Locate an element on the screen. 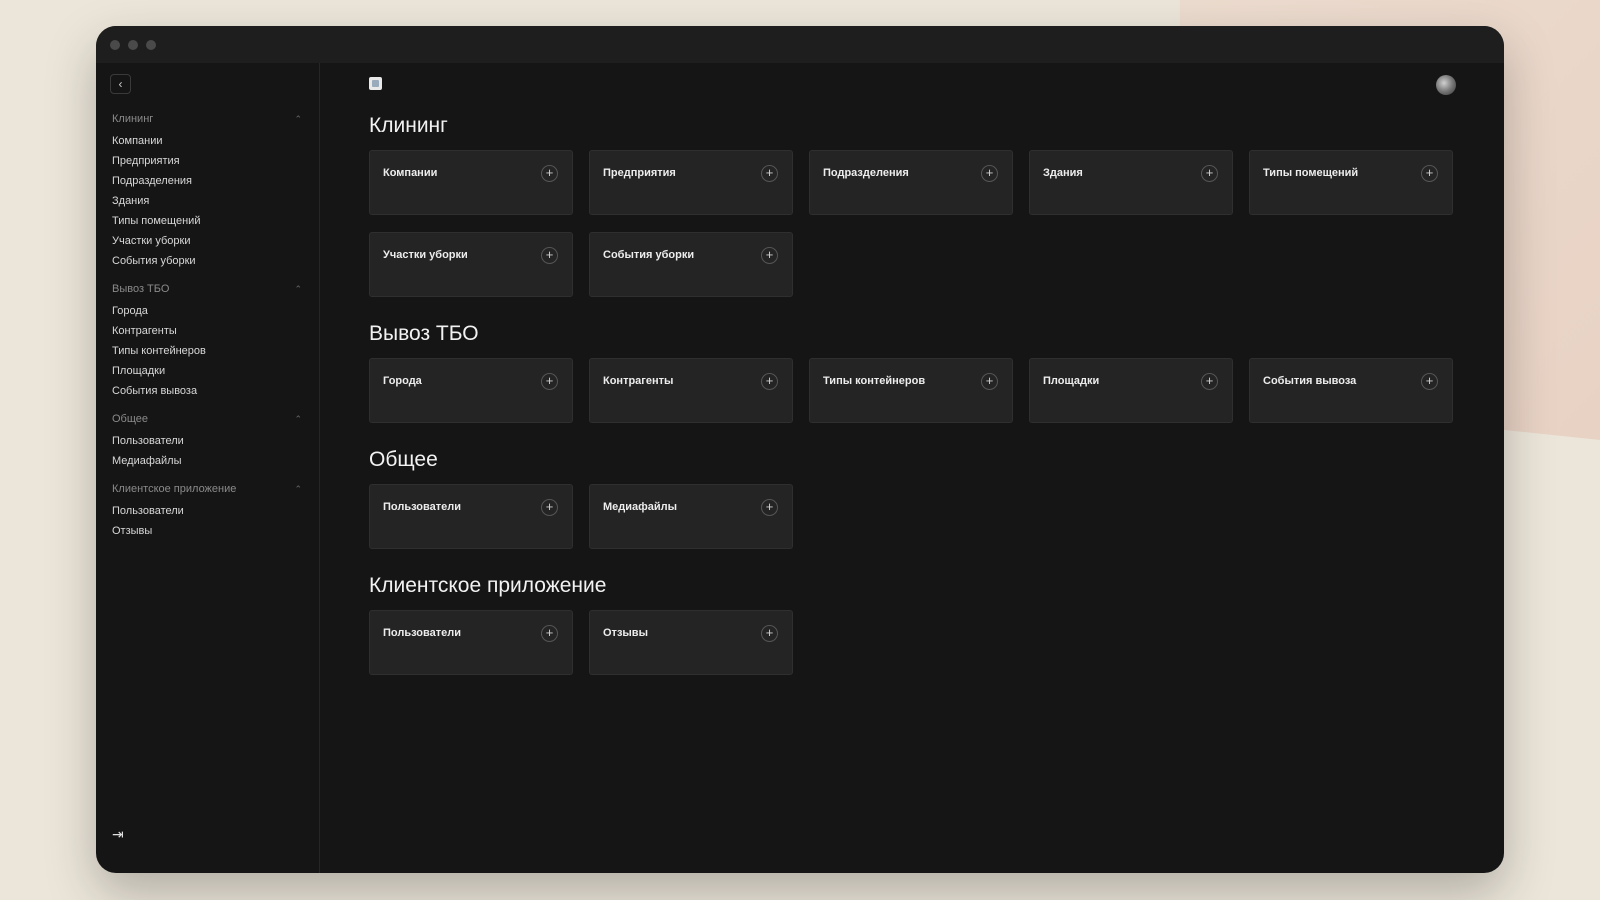  sidebar-group-header: Клиентское приложение ⌃ is located at coordinates (207, 489).